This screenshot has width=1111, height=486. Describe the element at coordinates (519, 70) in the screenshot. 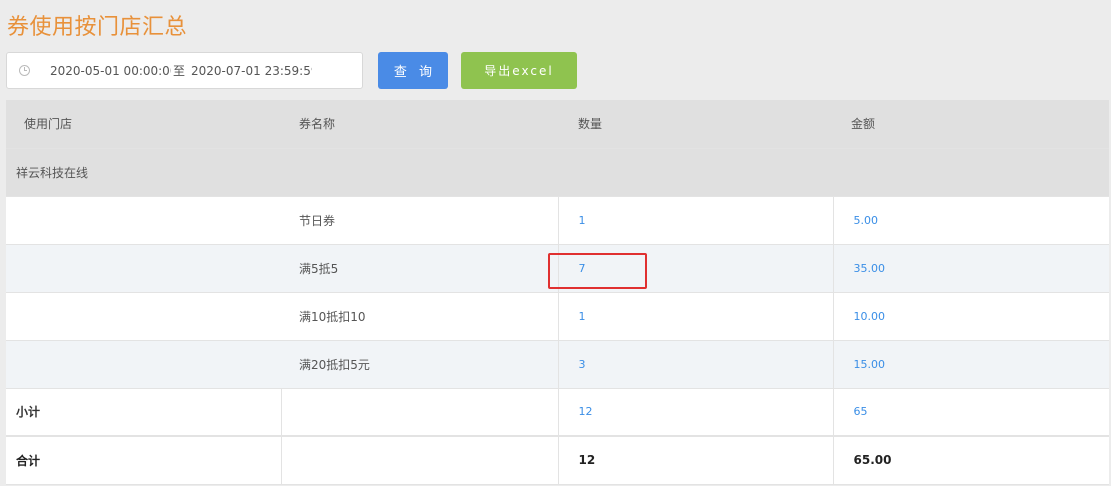

I see `export-excel-button: 导出excel` at that location.